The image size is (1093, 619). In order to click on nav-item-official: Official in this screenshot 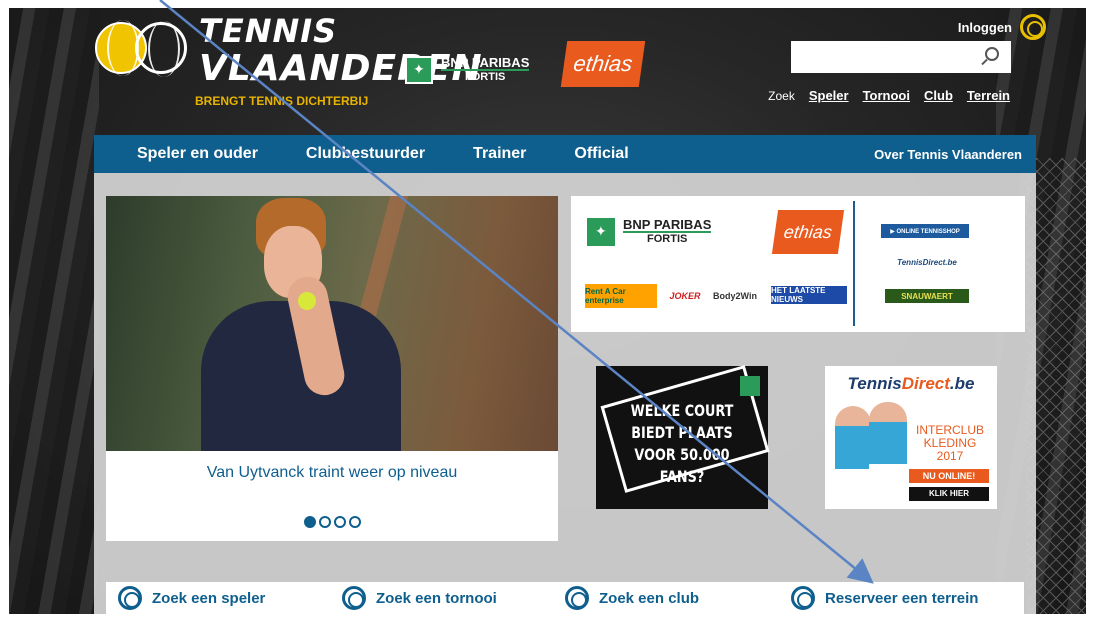, I will do `click(601, 154)`.